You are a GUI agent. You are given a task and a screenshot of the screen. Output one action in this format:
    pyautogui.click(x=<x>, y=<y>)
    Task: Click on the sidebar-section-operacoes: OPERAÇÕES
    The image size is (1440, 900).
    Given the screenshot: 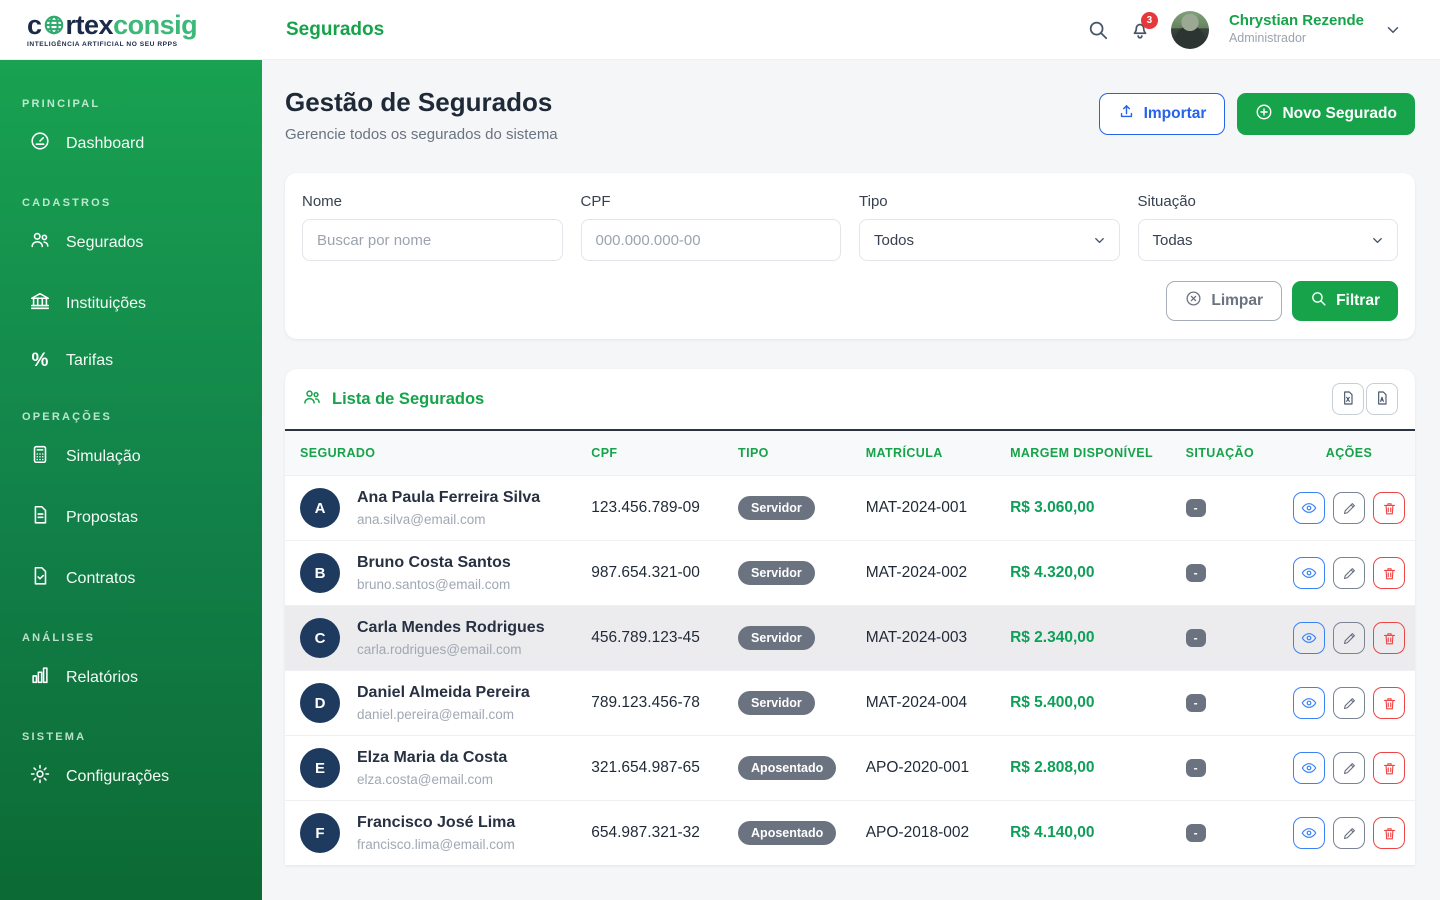 What is the action you would take?
    pyautogui.click(x=67, y=417)
    